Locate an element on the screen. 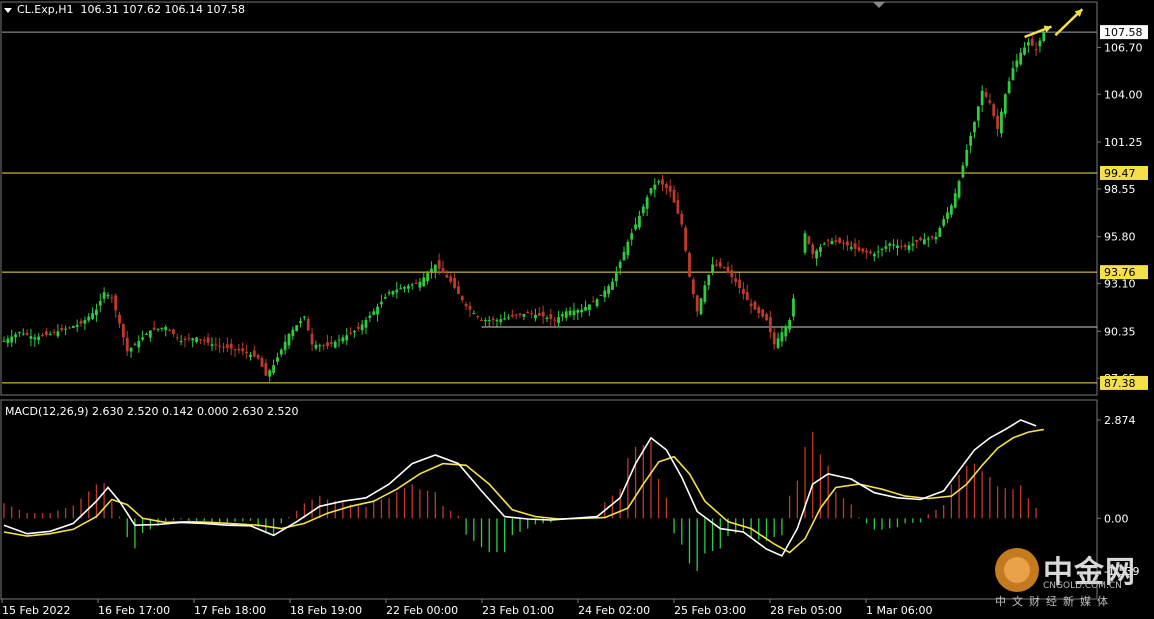 The width and height of the screenshot is (1154, 619). y-tick-label: 93.10 is located at coordinates (1120, 284).